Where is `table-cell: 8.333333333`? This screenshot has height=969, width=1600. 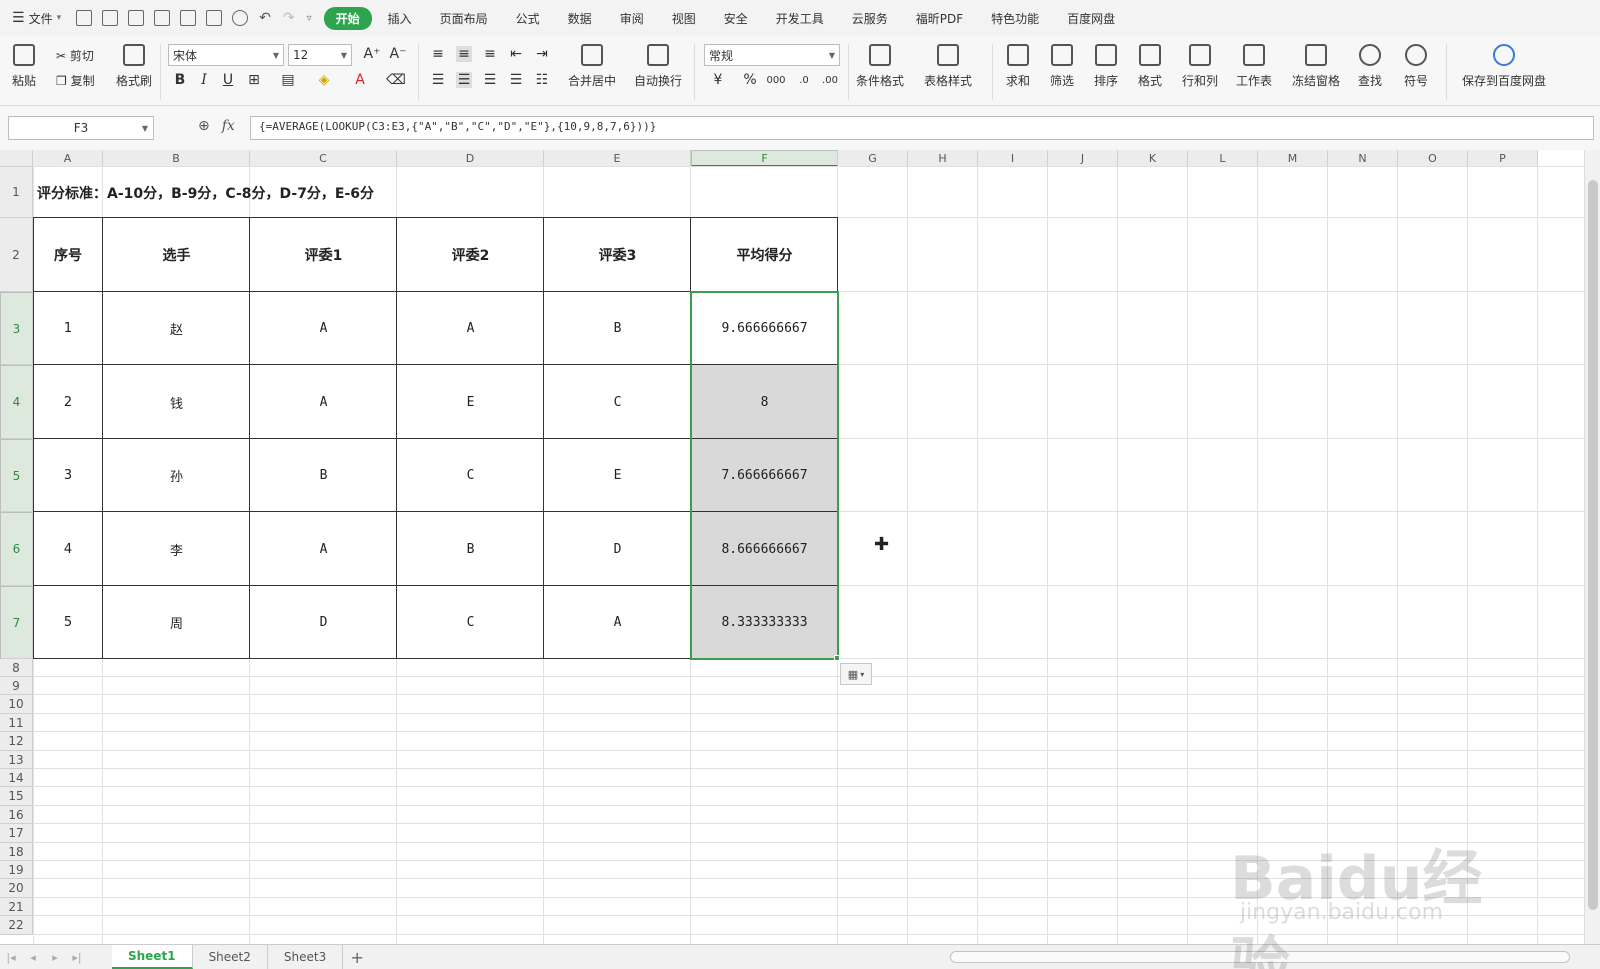 table-cell: 8.333333333 is located at coordinates (764, 622).